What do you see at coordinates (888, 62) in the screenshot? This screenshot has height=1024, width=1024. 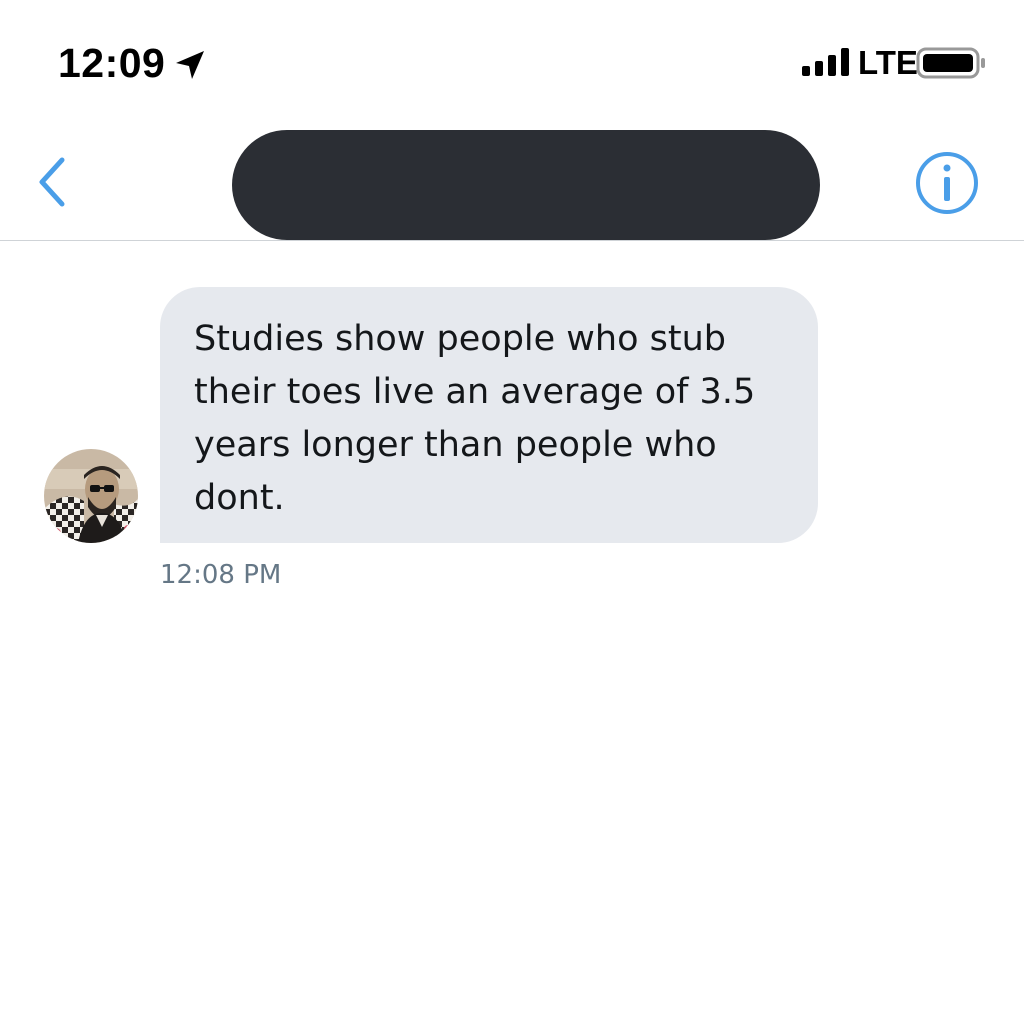 I see `network-type-label: LTE` at bounding box center [888, 62].